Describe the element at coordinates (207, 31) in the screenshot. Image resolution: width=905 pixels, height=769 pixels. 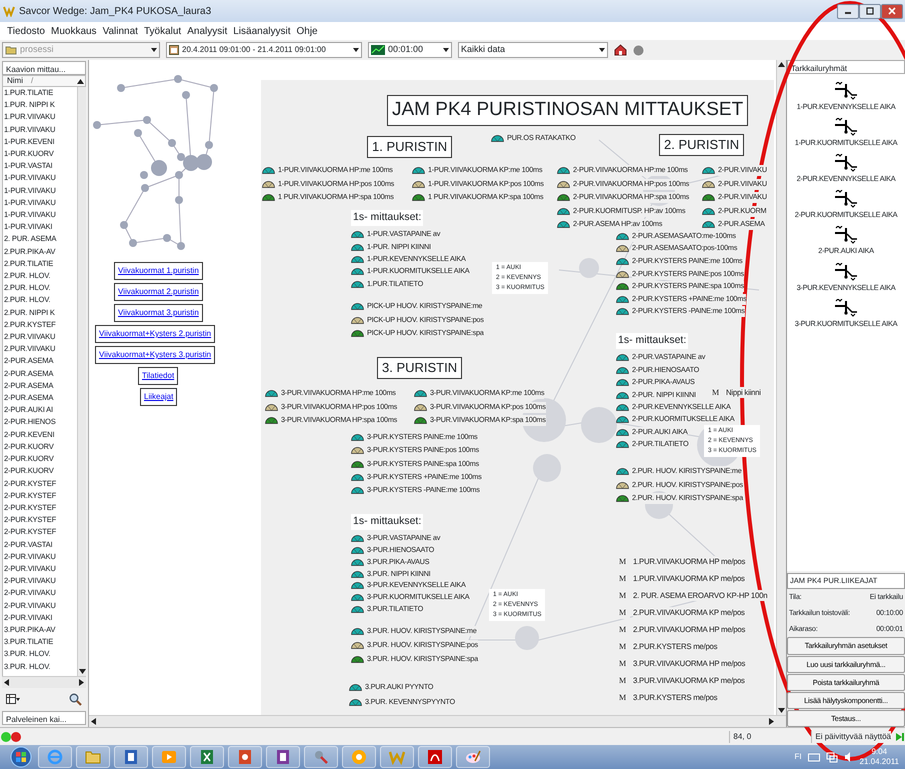
I see `menu-item: Analyysit` at that location.